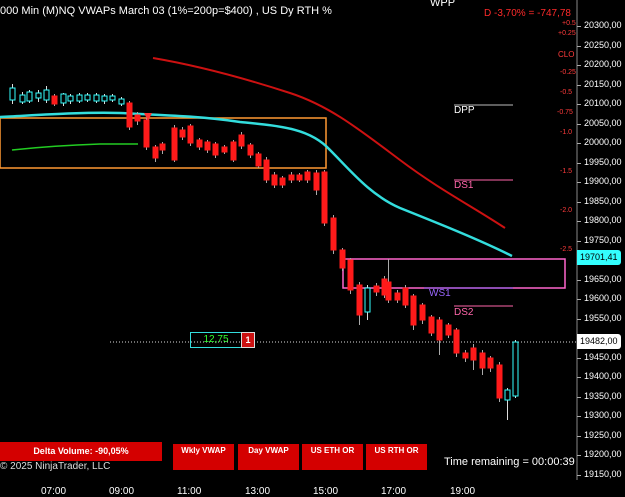 The width and height of the screenshot is (625, 497). Describe the element at coordinates (599, 257) in the screenshot. I see `vwap-price-tag: 19701,41` at that location.